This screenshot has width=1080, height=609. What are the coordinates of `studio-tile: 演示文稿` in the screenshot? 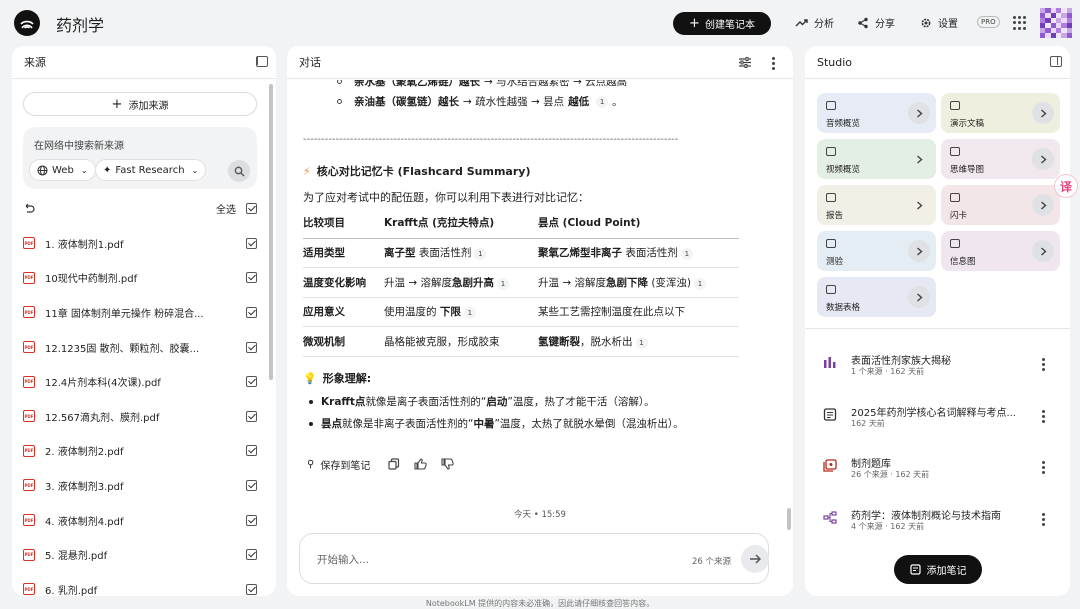 It's located at (1000, 113).